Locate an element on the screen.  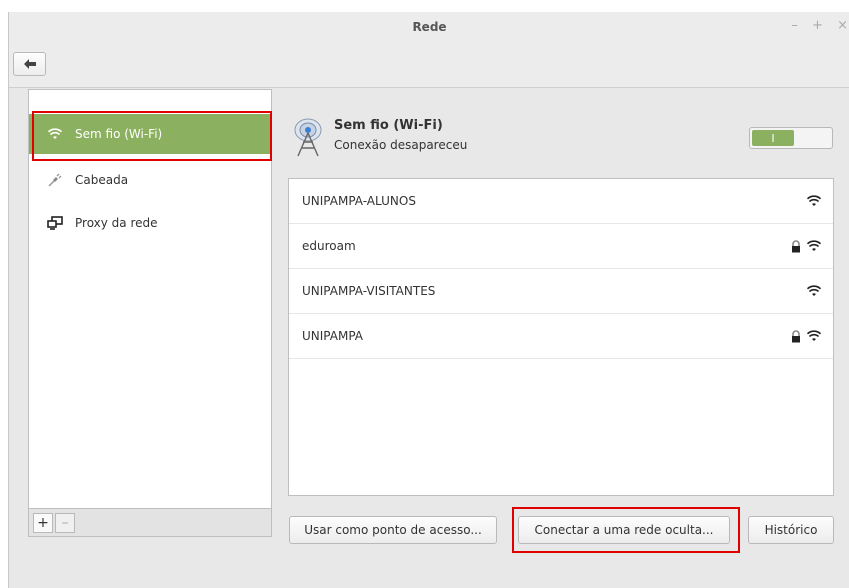
maximize-button: + is located at coordinates (817, 25).